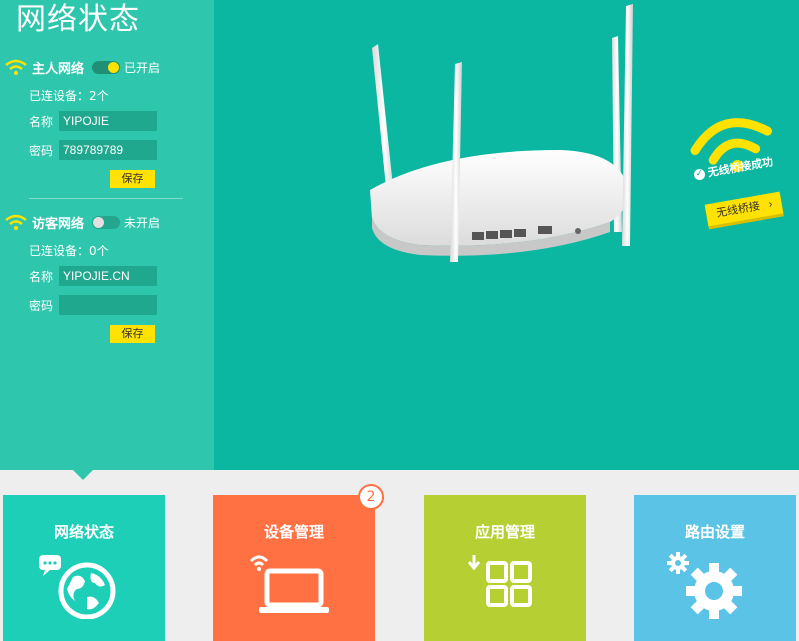  What do you see at coordinates (132, 334) in the screenshot?
I see `guest-save-button: 保存` at bounding box center [132, 334].